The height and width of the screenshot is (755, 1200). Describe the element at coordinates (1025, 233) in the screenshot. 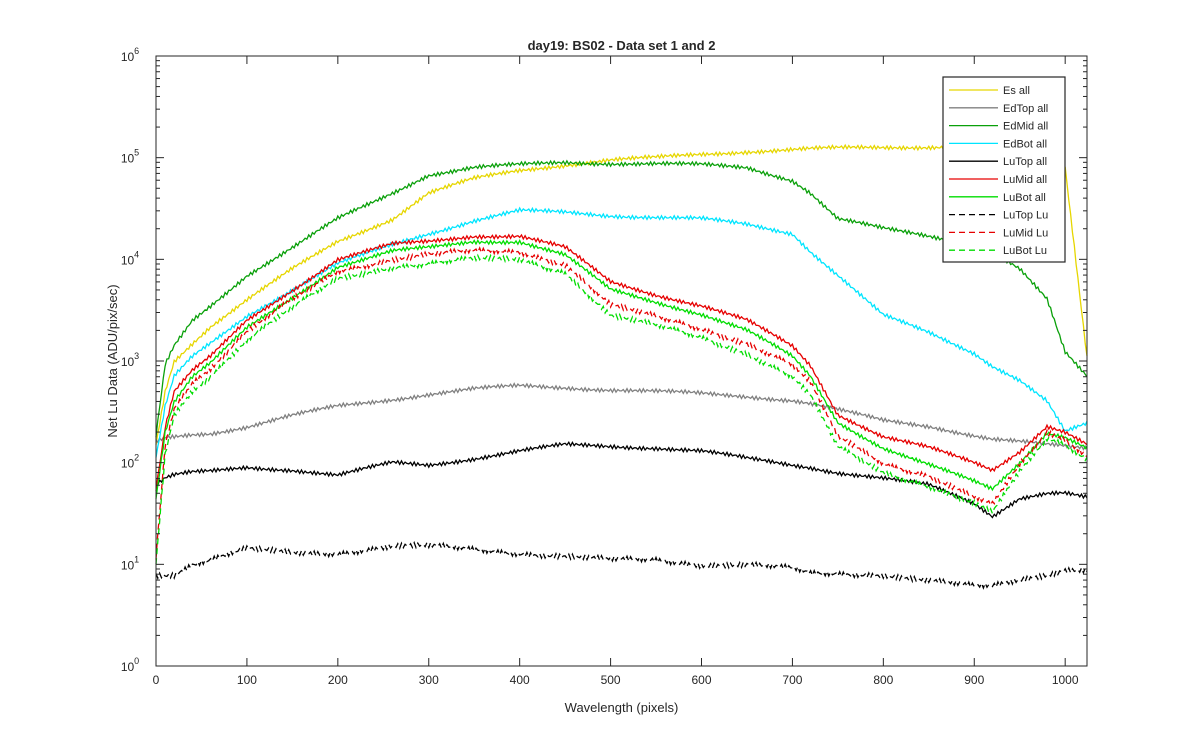

I see `legend-label-8: LuMid Lu` at that location.